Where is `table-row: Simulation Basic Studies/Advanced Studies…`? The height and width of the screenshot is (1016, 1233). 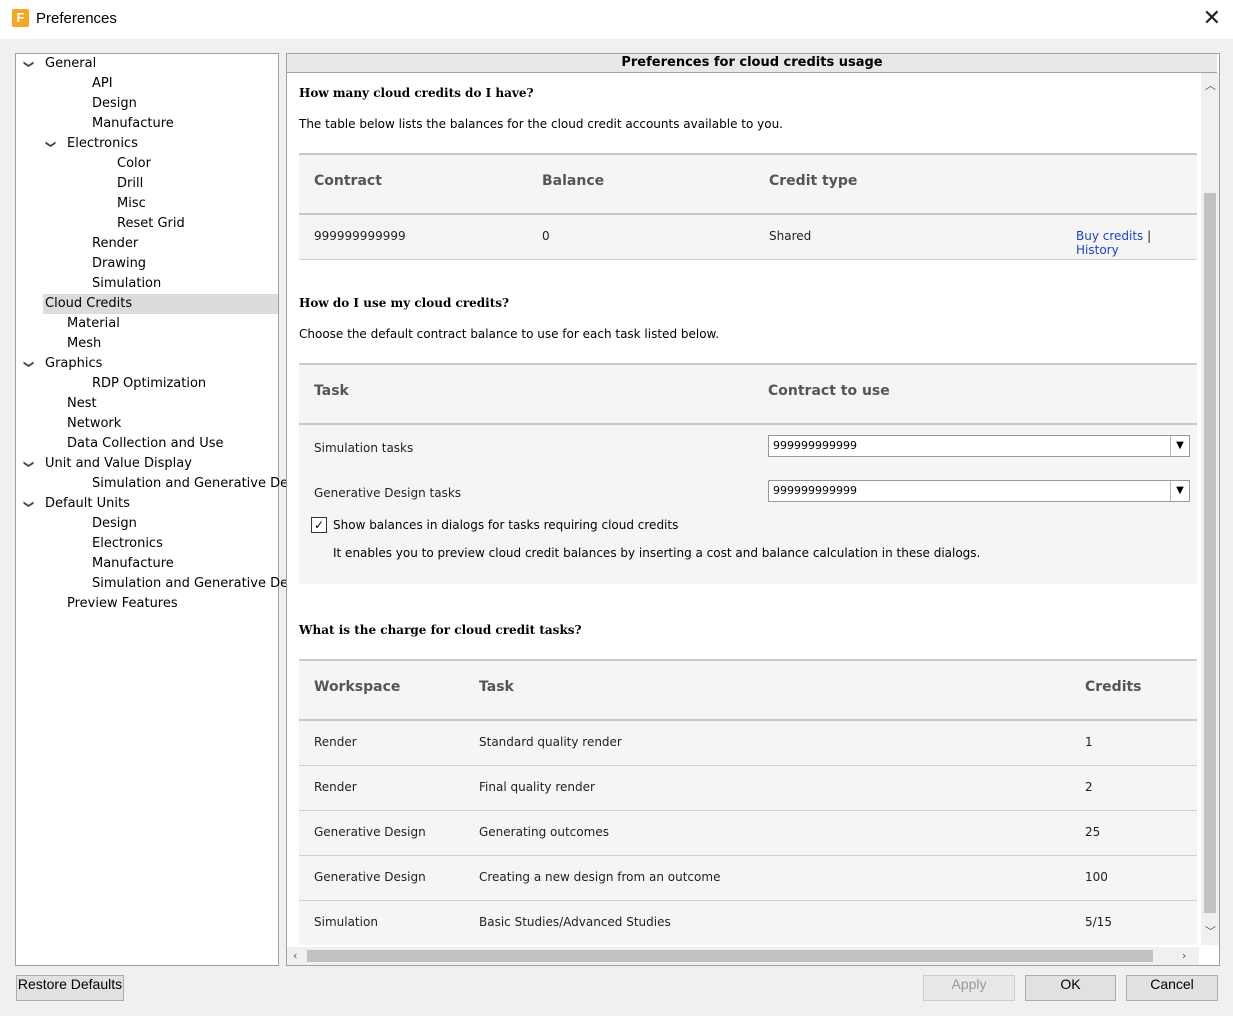
table-row: Simulation Basic Studies/Advanced Studies… is located at coordinates (748, 923).